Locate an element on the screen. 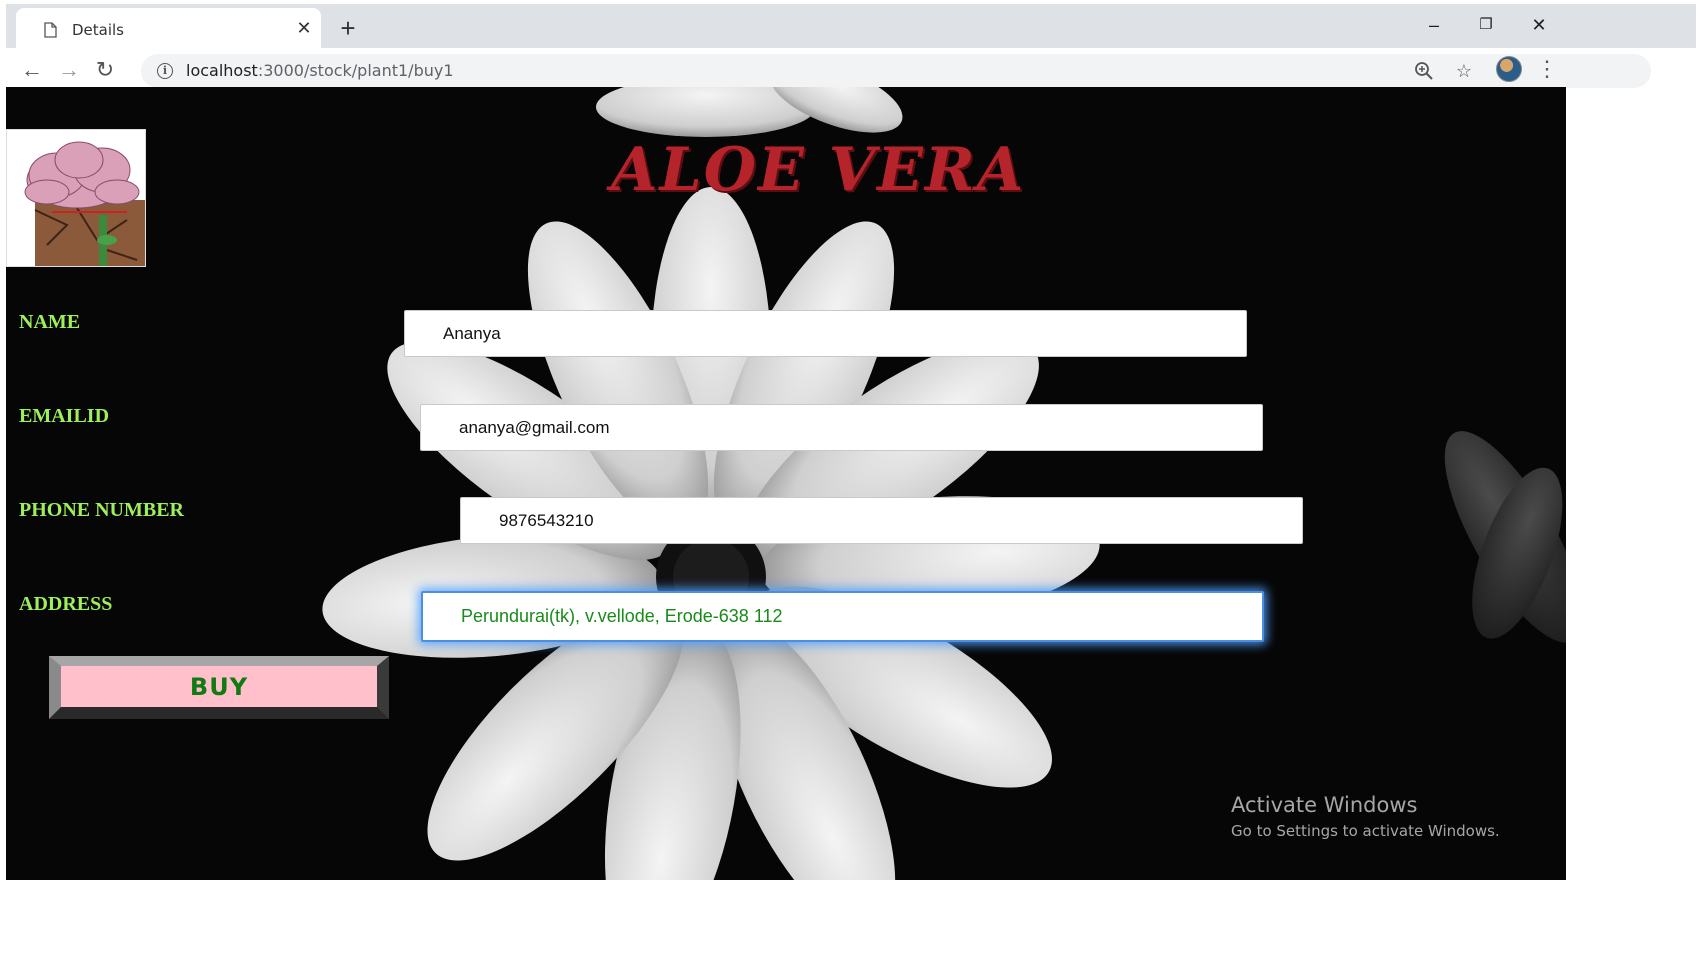  tab-title: Details is located at coordinates (98, 30).